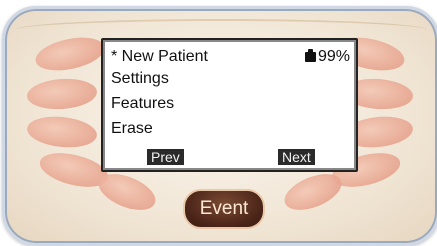  I want to click on event-button: Event, so click(224, 209).